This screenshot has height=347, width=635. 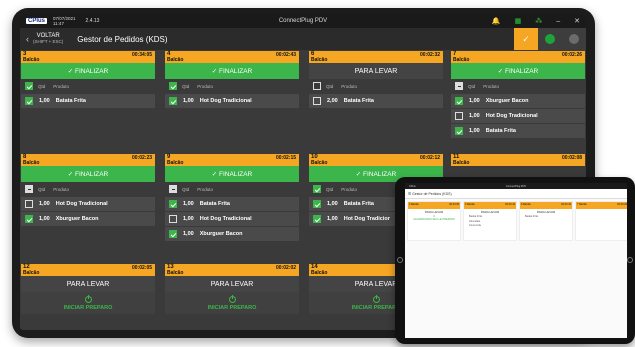 I want to click on order-header: 10 Balcão 00:02:12, so click(x=376, y=160).